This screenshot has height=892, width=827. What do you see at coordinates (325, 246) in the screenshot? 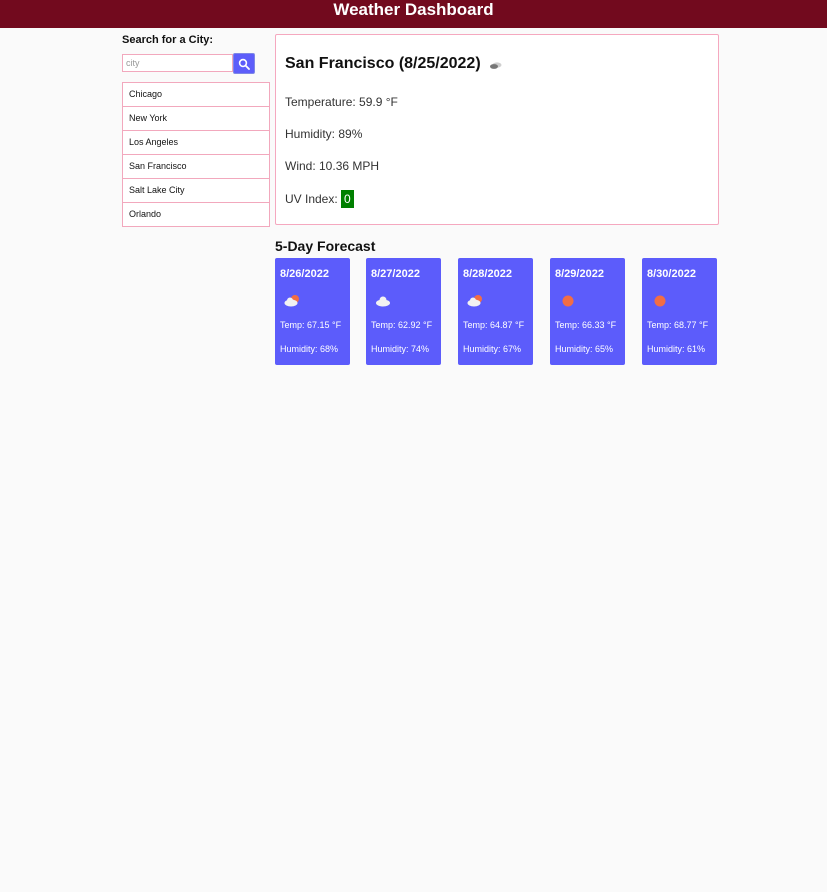
I see `forecast-heading: 5-Day Forecast` at bounding box center [325, 246].